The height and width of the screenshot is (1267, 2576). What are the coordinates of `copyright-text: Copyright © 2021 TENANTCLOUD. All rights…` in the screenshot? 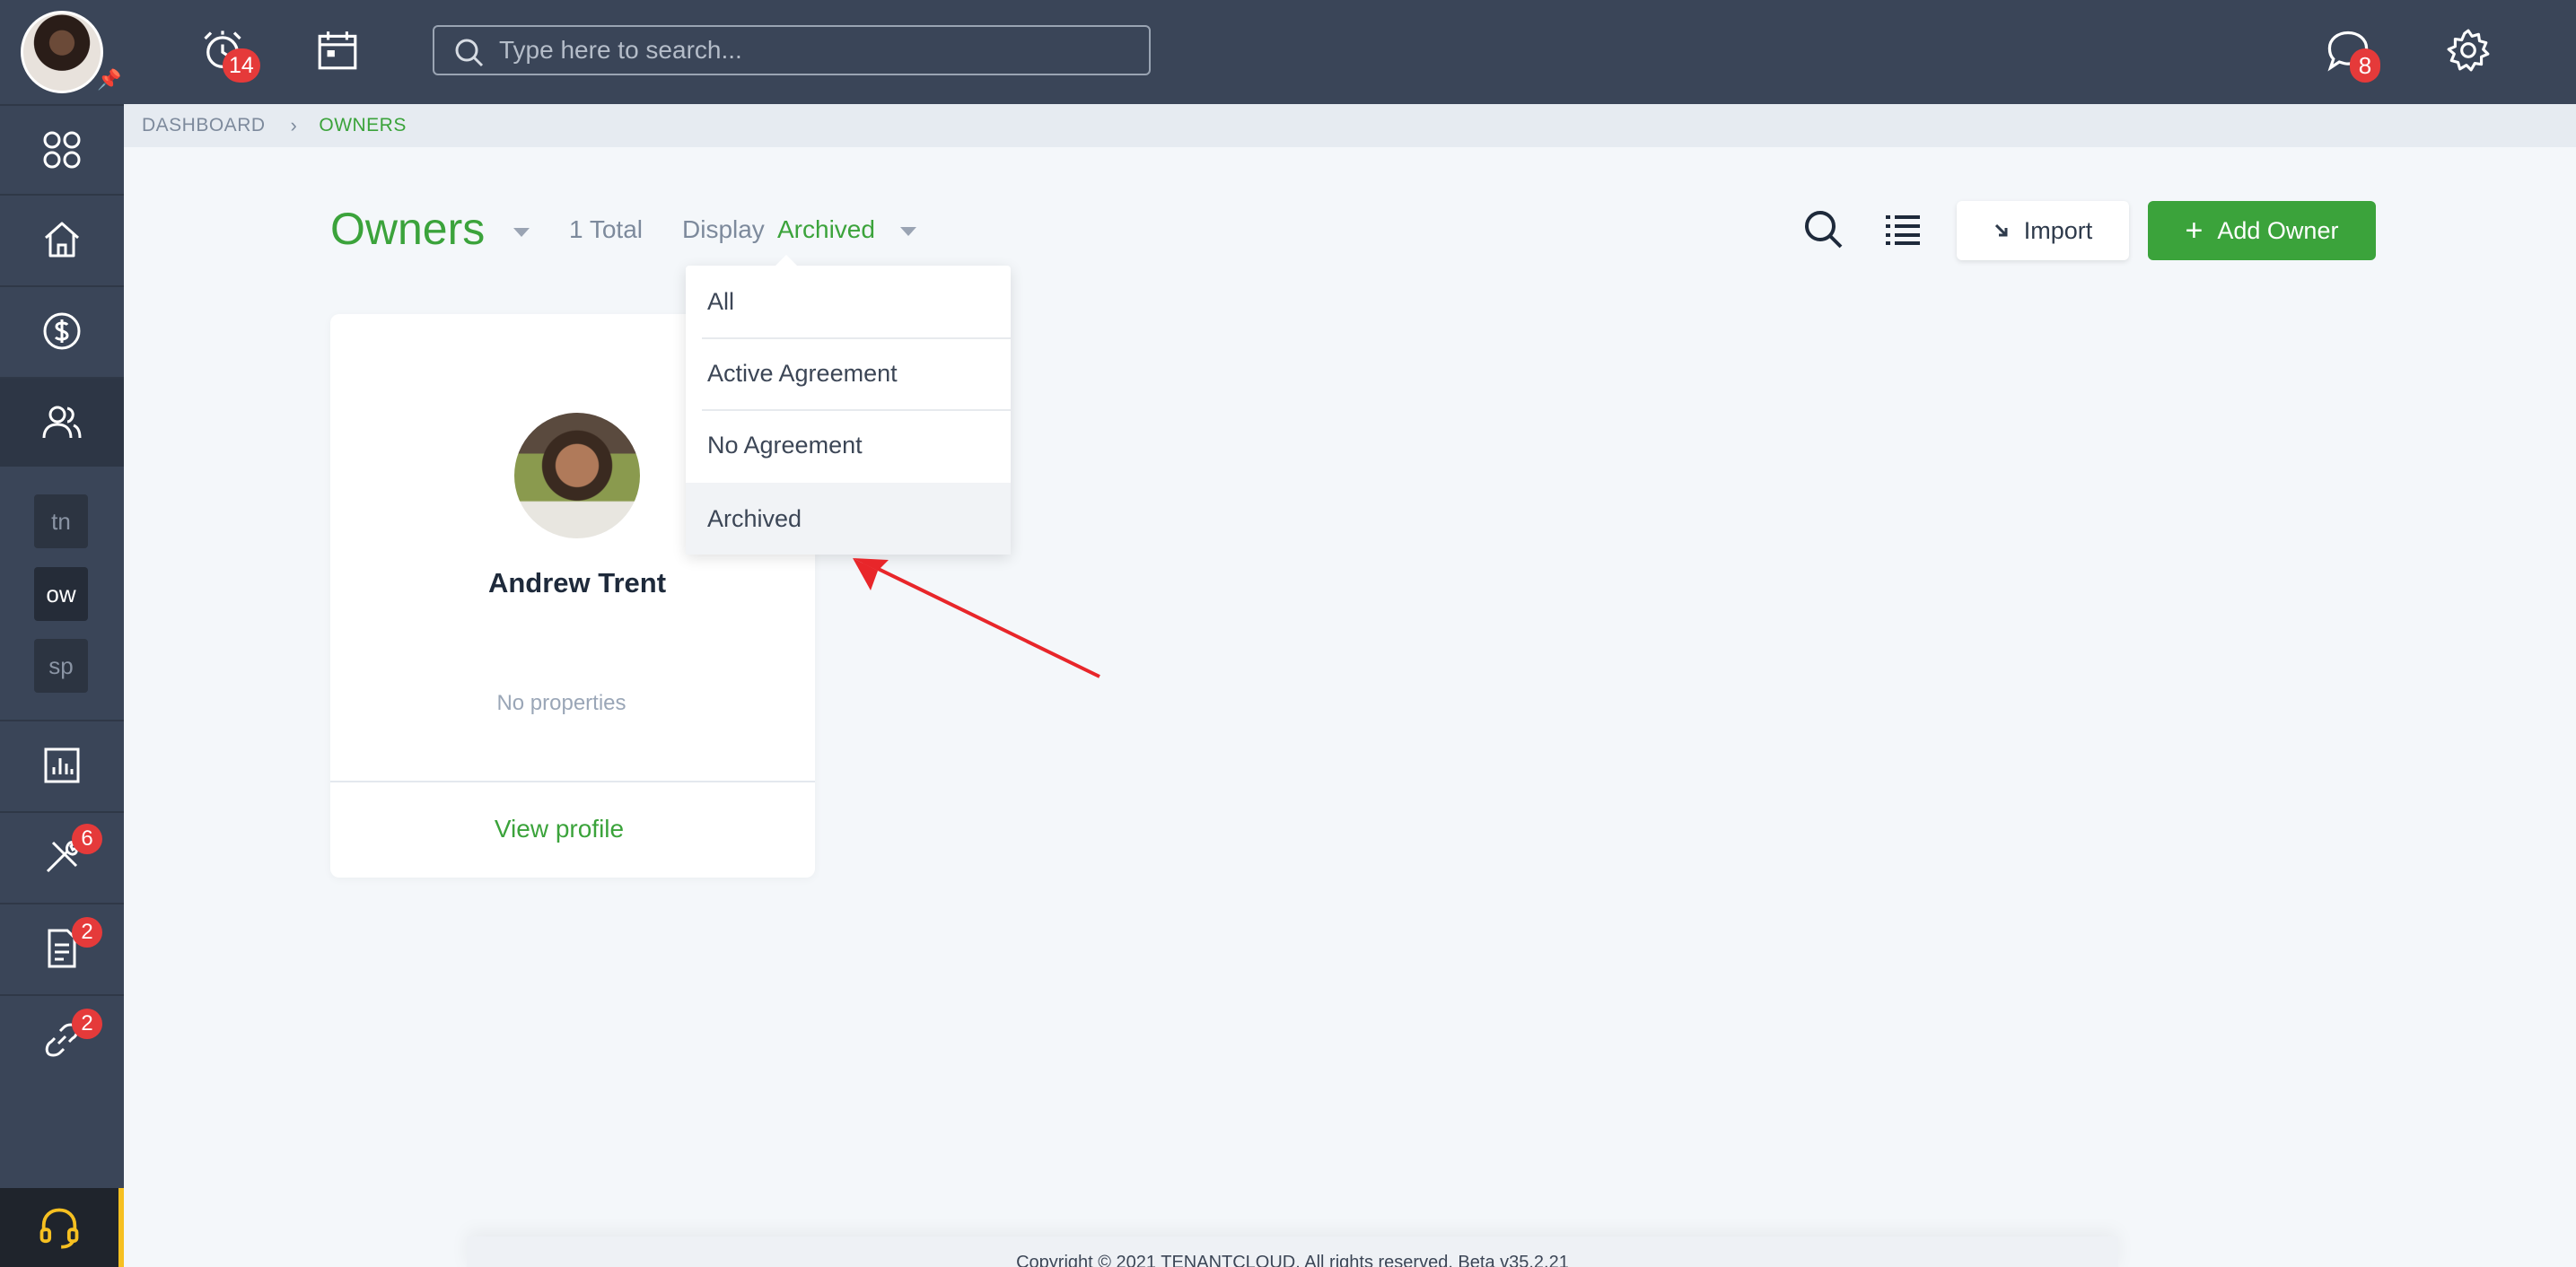 It's located at (1292, 1260).